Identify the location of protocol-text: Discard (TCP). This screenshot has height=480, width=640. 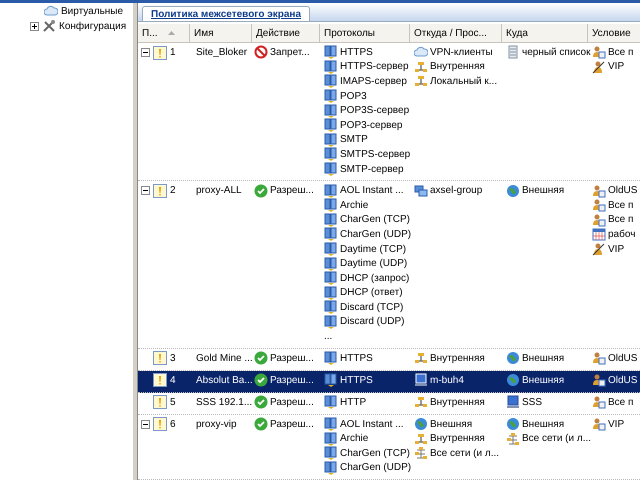
(372, 307).